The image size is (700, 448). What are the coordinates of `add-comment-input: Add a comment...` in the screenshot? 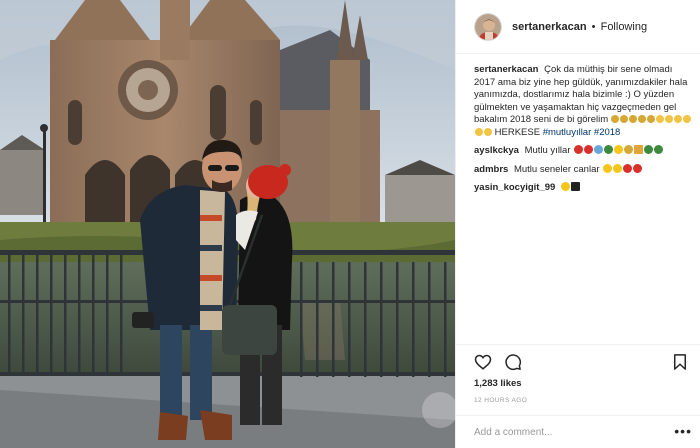 It's located at (576, 433).